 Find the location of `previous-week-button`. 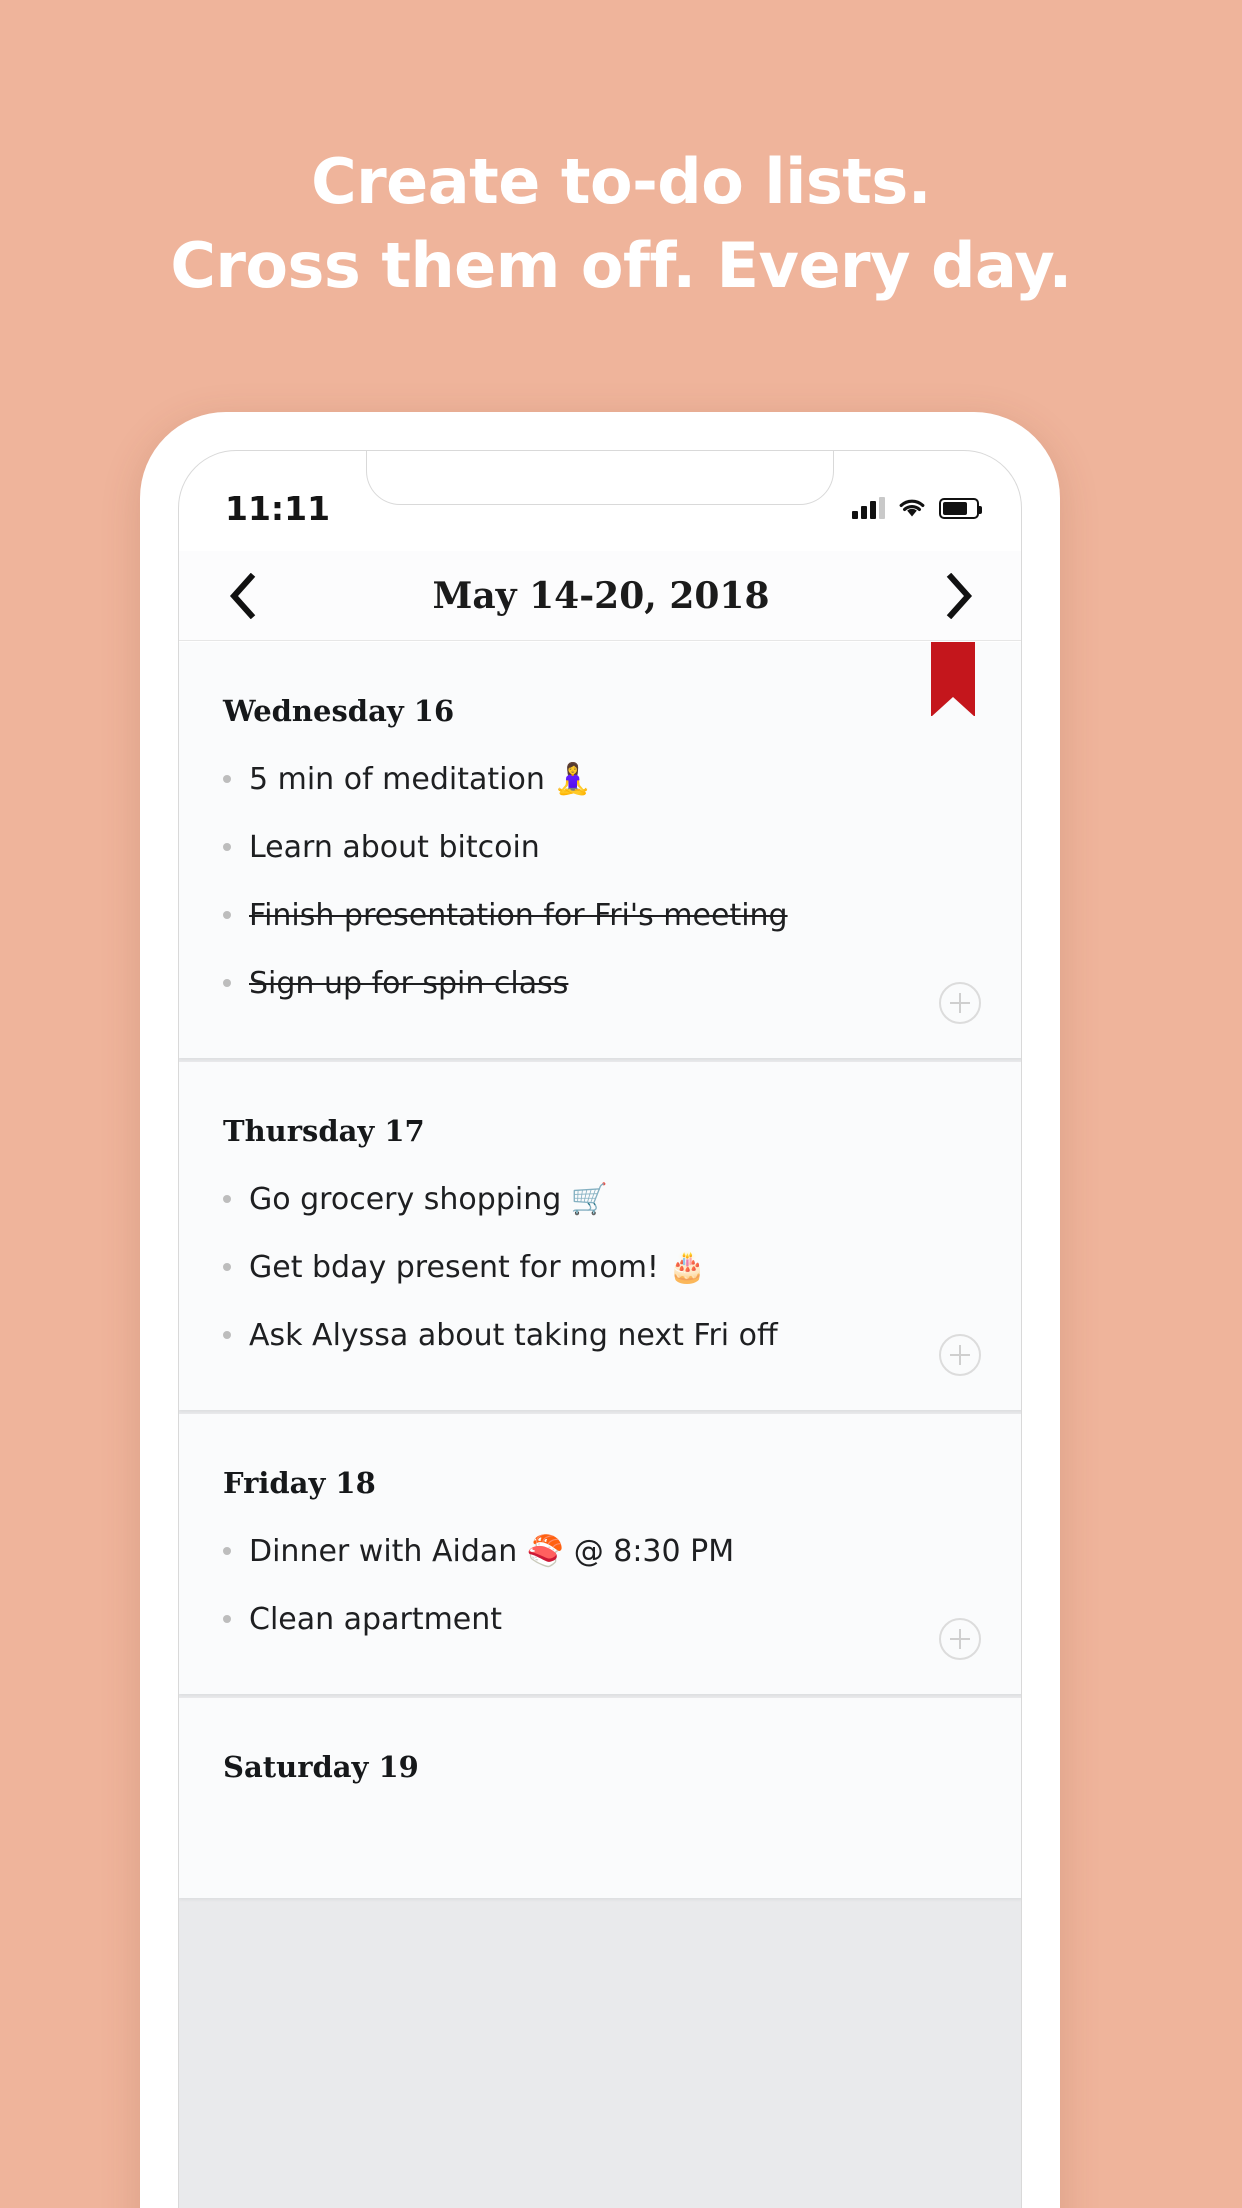

previous-week-button is located at coordinates (243, 596).